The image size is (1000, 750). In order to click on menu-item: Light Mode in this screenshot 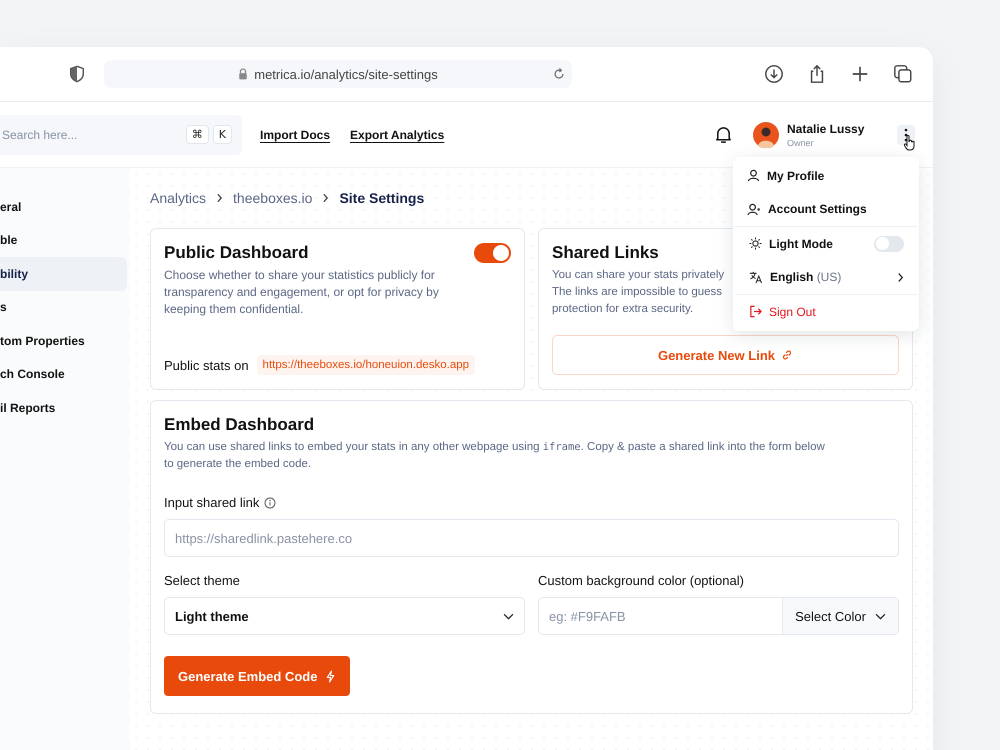, I will do `click(826, 243)`.